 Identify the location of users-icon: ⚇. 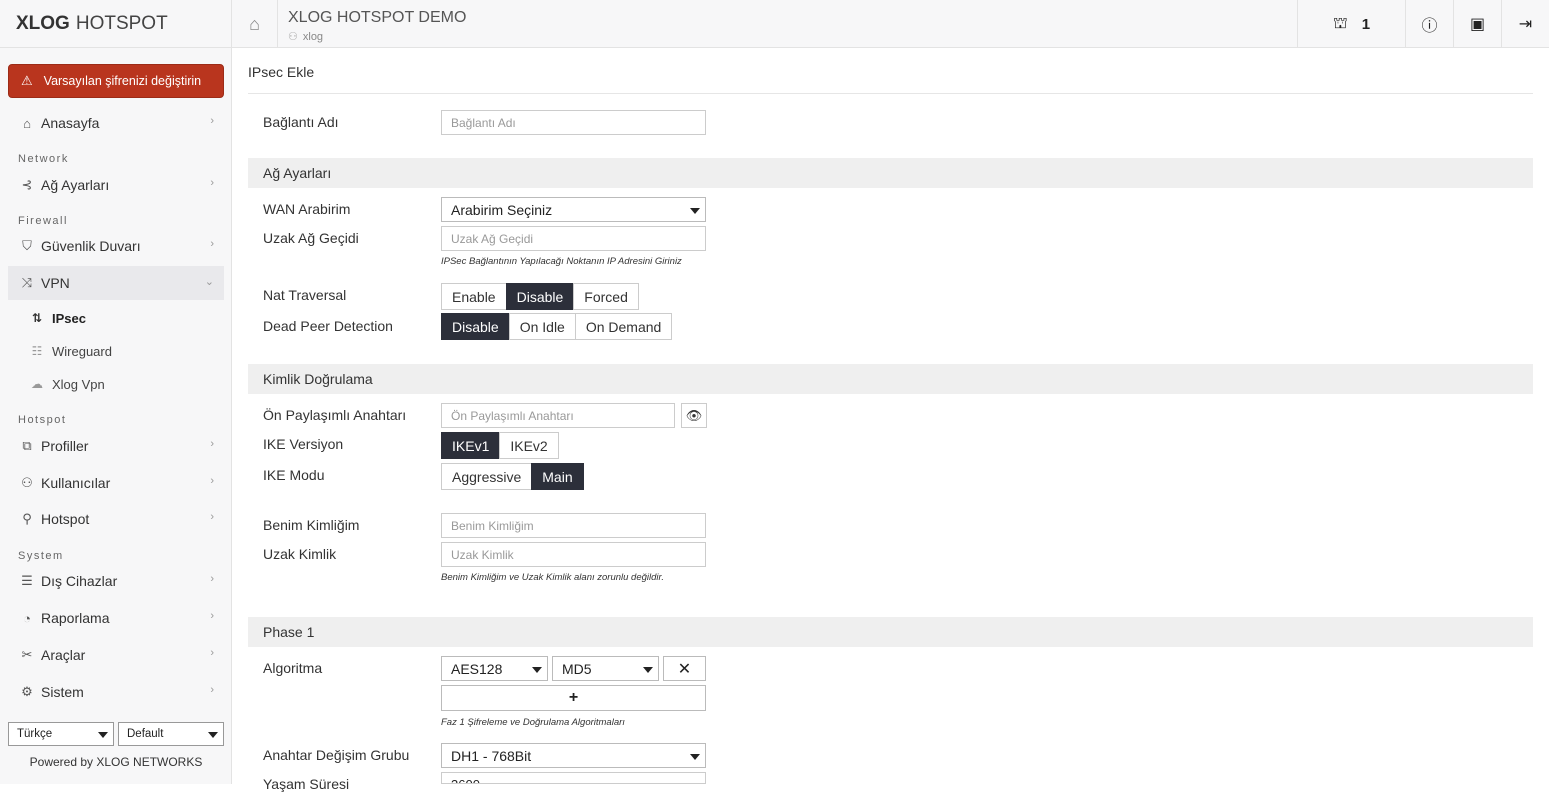
(27, 482).